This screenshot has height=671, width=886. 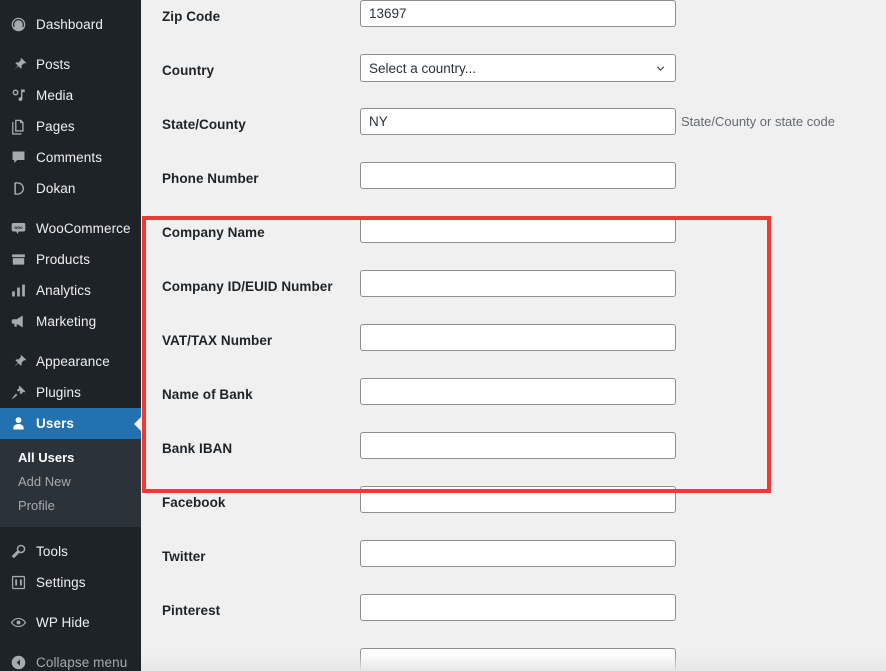 I want to click on sidebar-item-label: WP Hide, so click(x=63, y=622).